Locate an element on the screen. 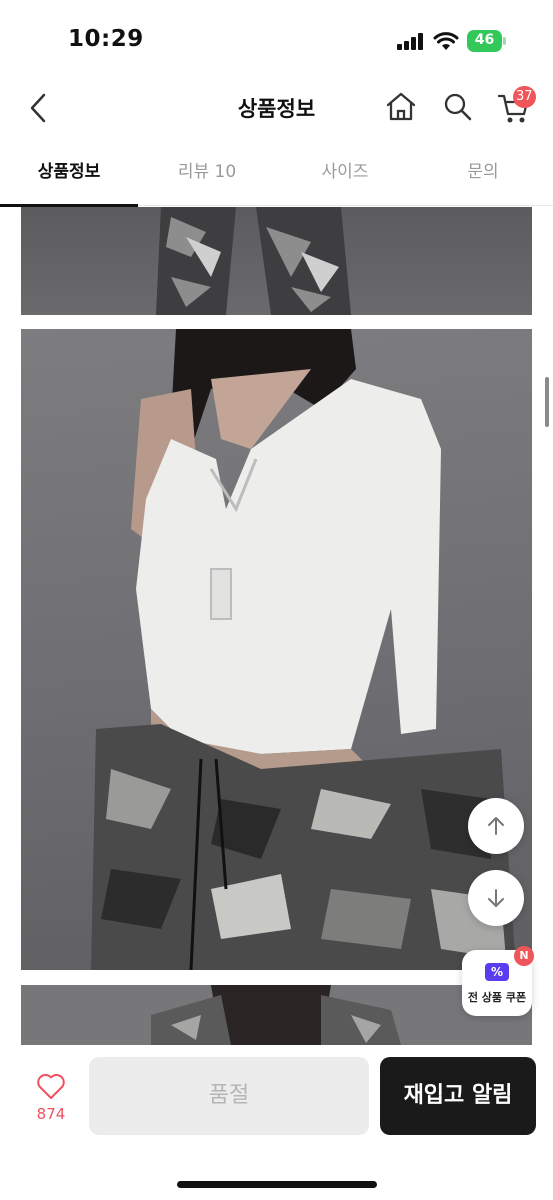 The width and height of the screenshot is (553, 1200). scroll-to-bottom-button is located at coordinates (496, 898).